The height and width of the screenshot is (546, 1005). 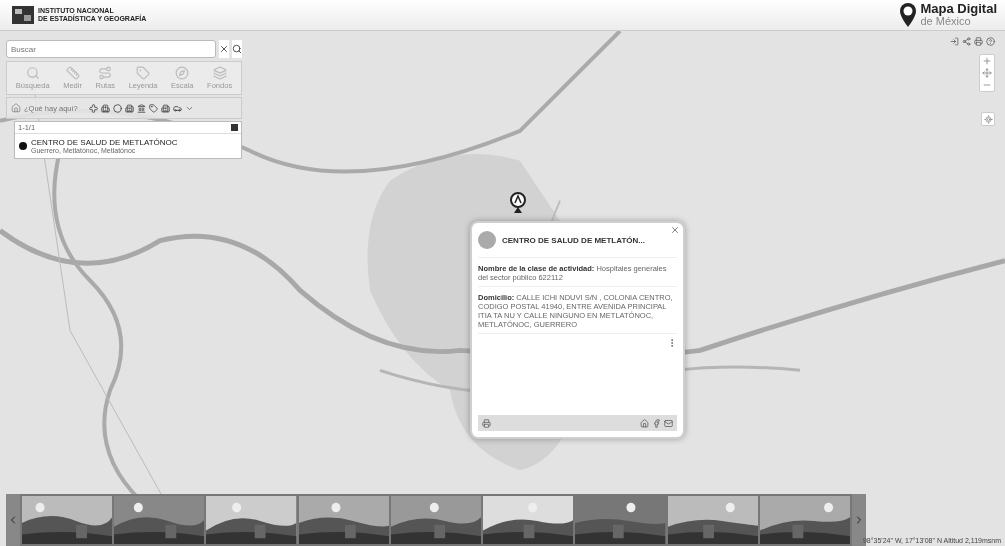 I want to click on help-icon, so click(x=990, y=41).